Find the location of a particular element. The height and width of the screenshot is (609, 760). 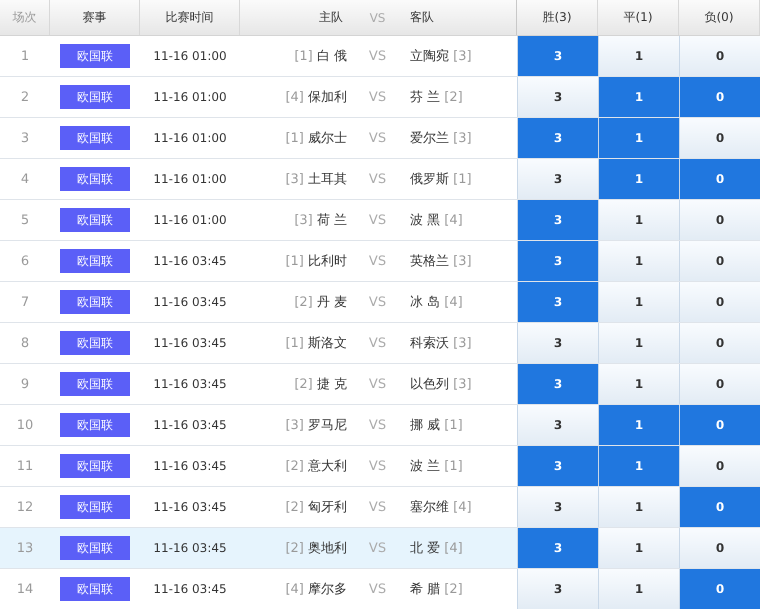

column-header: VS is located at coordinates (377, 18).